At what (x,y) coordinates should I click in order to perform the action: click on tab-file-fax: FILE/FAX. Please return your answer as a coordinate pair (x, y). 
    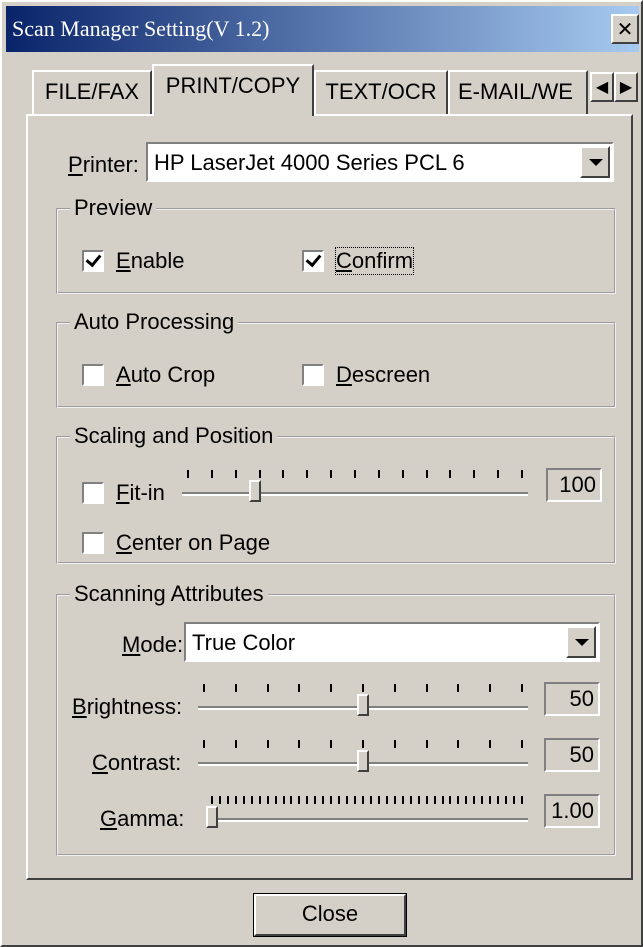
    Looking at the image, I should click on (92, 92).